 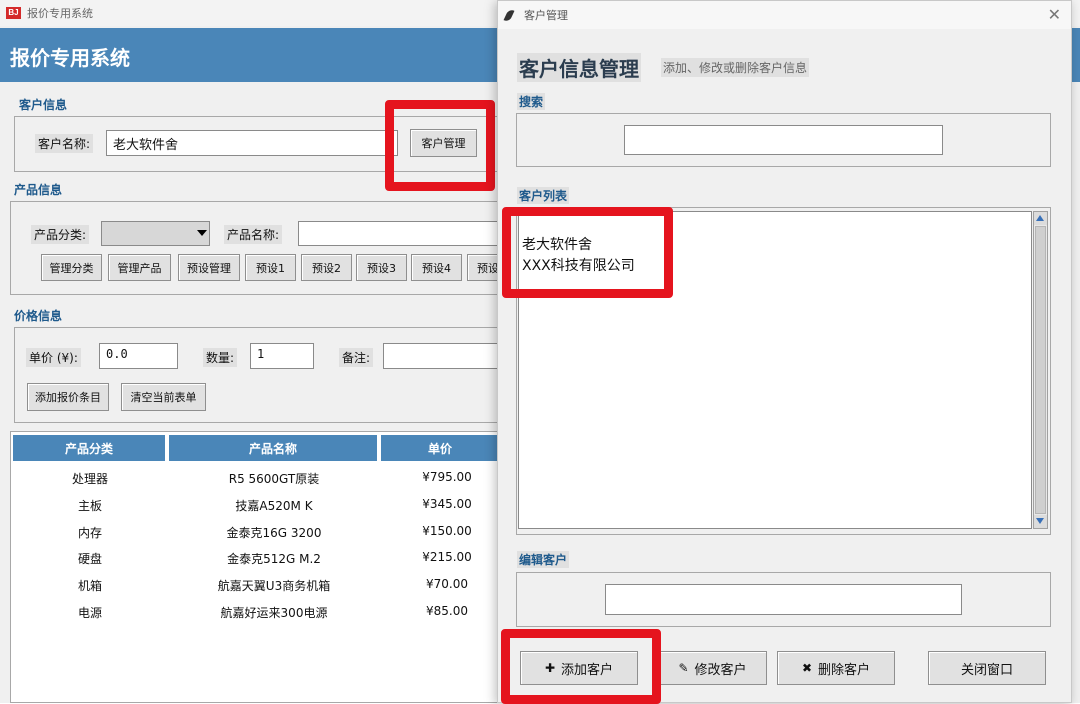 What do you see at coordinates (356, 357) in the screenshot?
I see `note-label: 备注:` at bounding box center [356, 357].